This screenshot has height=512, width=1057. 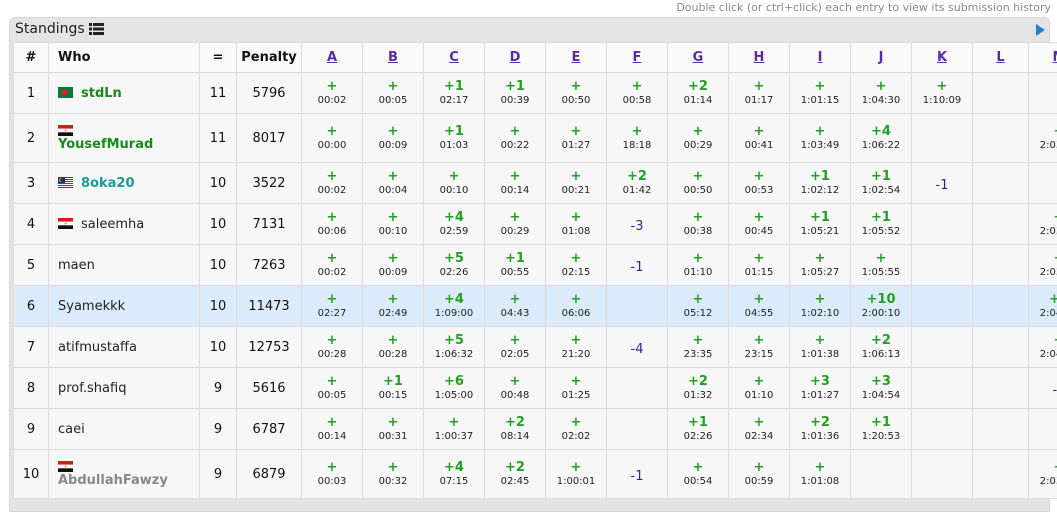 What do you see at coordinates (881, 388) in the screenshot?
I see `problem-cell-j: +31:04:54` at bounding box center [881, 388].